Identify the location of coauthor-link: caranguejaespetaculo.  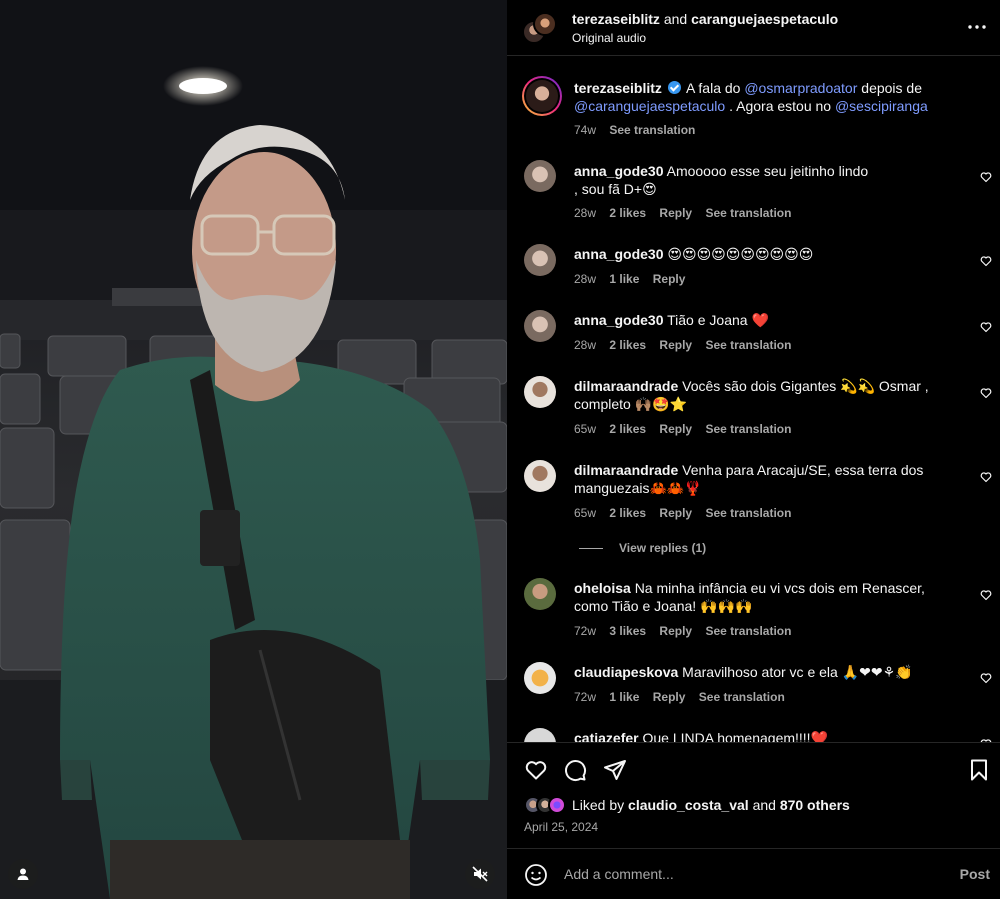
(764, 19).